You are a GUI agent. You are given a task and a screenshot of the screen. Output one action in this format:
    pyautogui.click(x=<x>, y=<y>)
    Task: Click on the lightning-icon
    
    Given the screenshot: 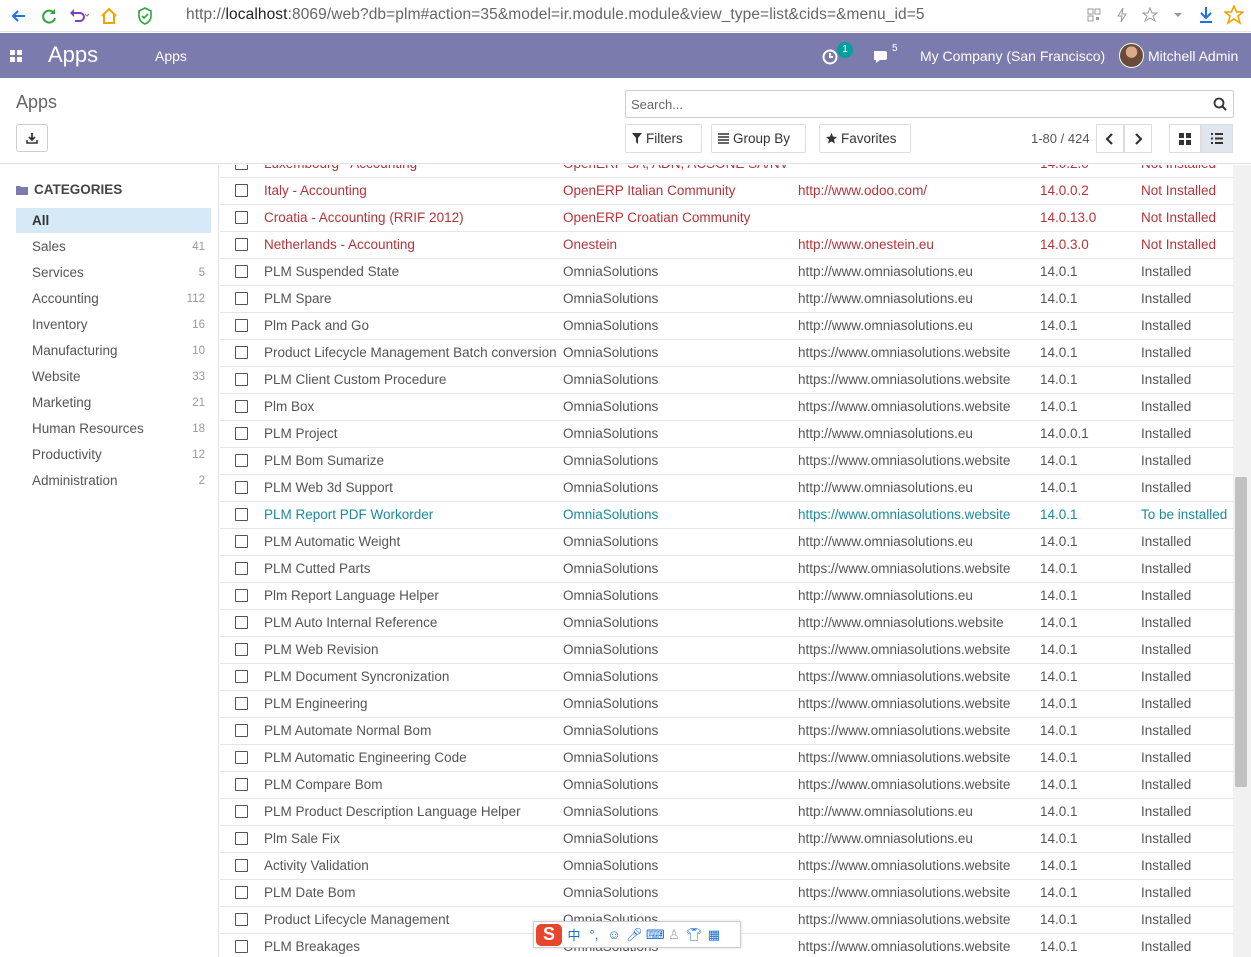 What is the action you would take?
    pyautogui.click(x=1122, y=15)
    